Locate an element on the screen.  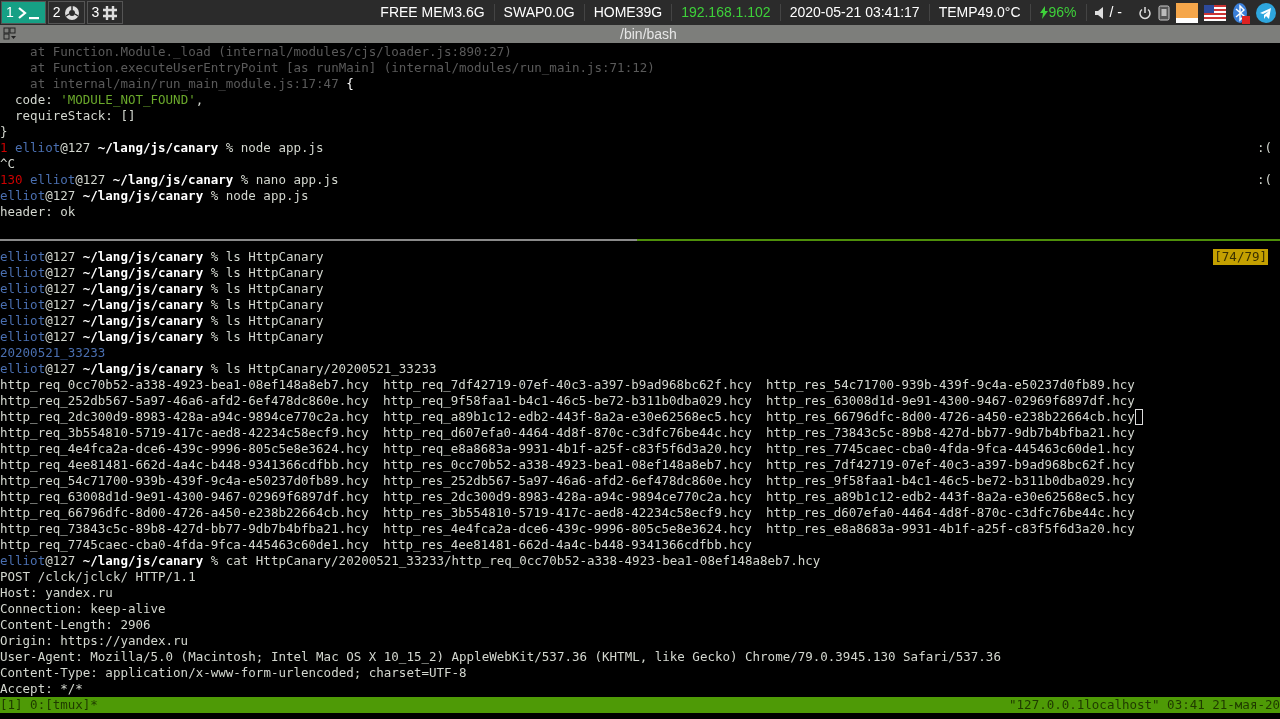
file-name: http_req_4e4fca2a-dce6-439c-9996-805c5e8e3624.hcy is located at coordinates (184, 449).